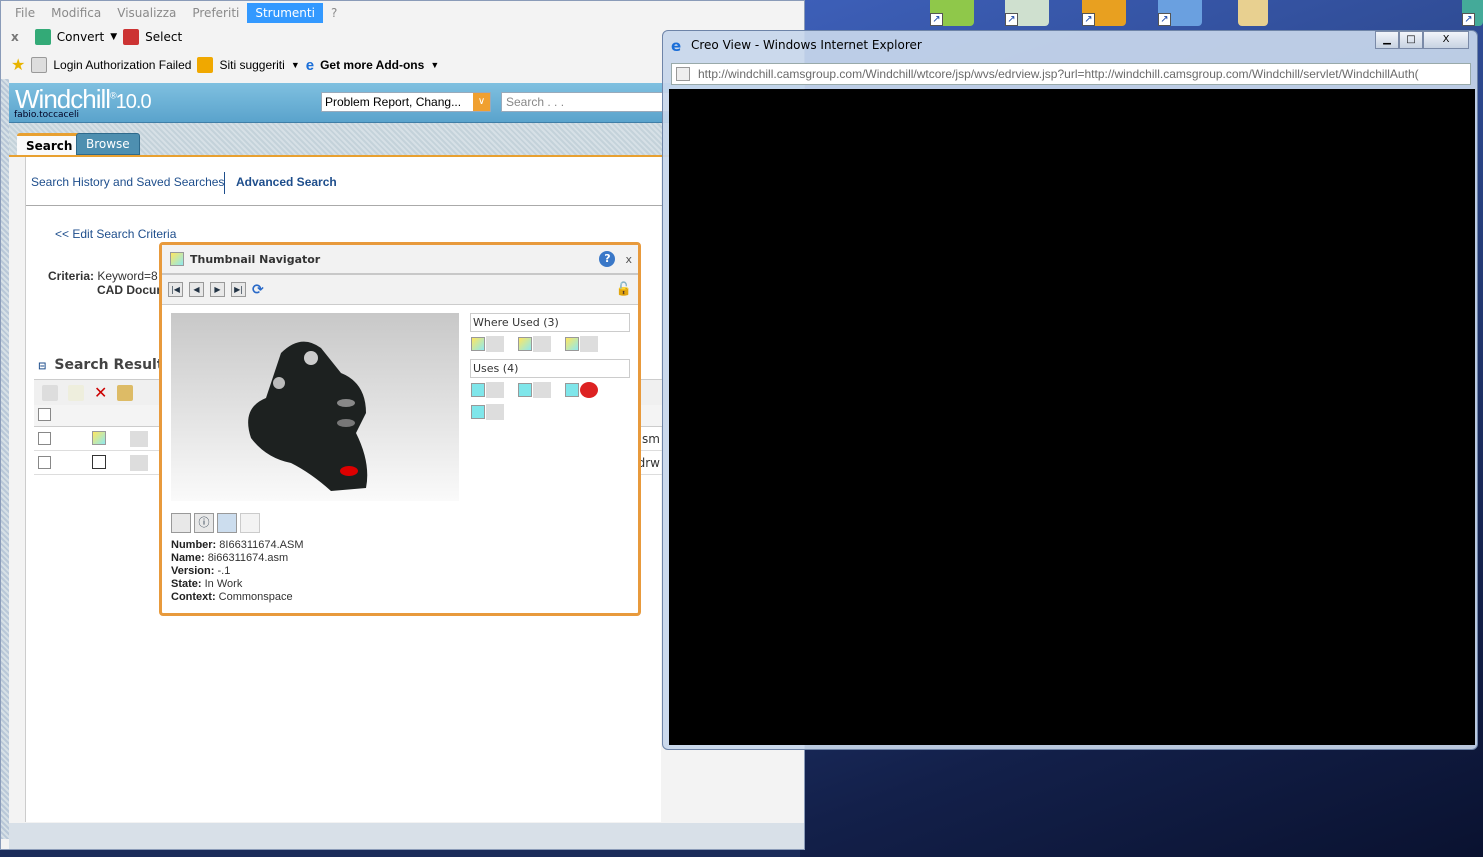 Image resolution: width=1483 pixels, height=857 pixels. What do you see at coordinates (806, 45) in the screenshot?
I see `window-title: Creo View - Windows Internet Explorer` at bounding box center [806, 45].